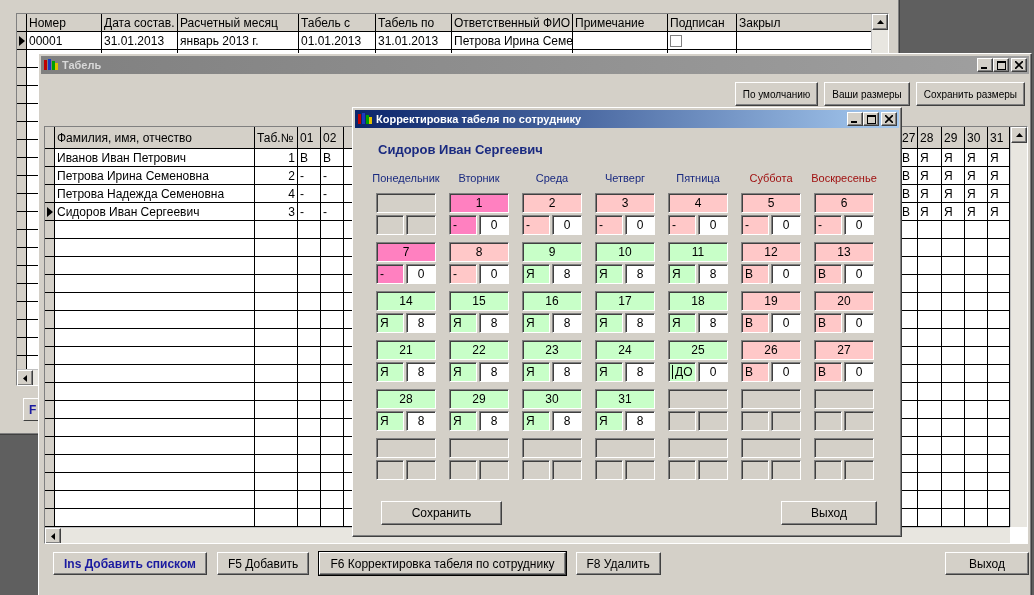 The image size is (1034, 595). Describe the element at coordinates (309, 138) in the screenshot. I see `column-header: 01` at that location.